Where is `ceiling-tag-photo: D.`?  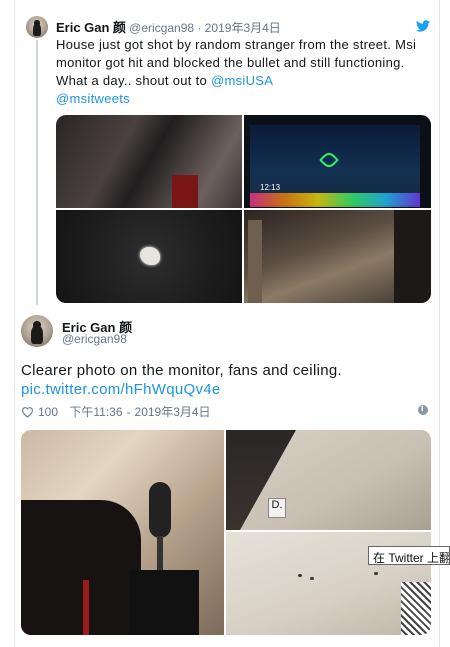 ceiling-tag-photo: D. is located at coordinates (328, 480).